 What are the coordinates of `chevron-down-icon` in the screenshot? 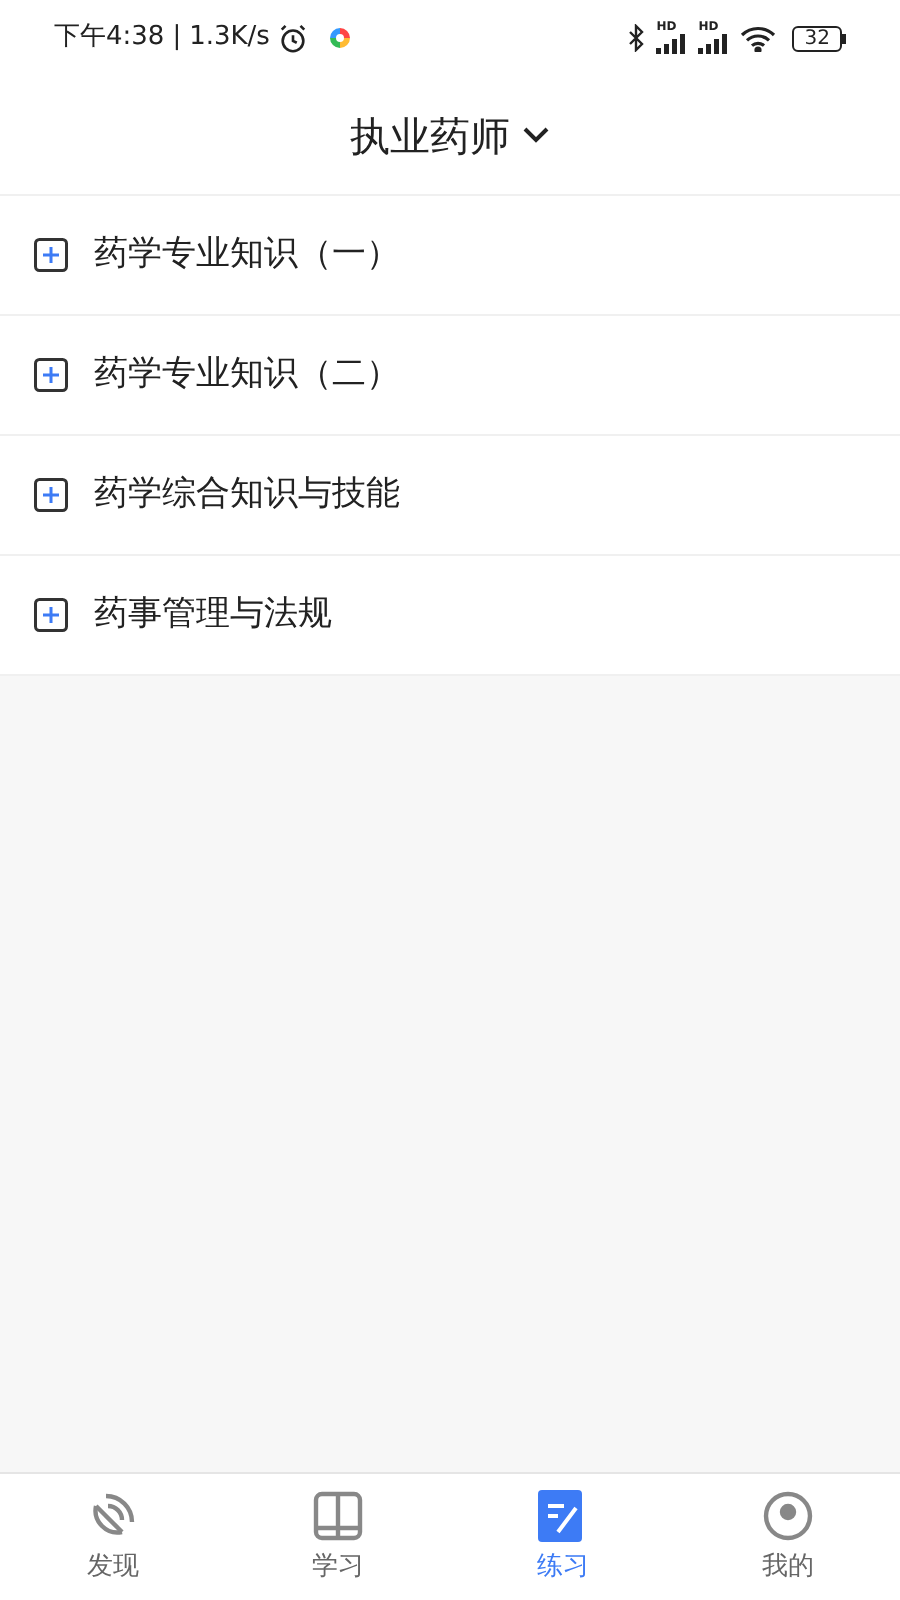 It's located at (536, 135).